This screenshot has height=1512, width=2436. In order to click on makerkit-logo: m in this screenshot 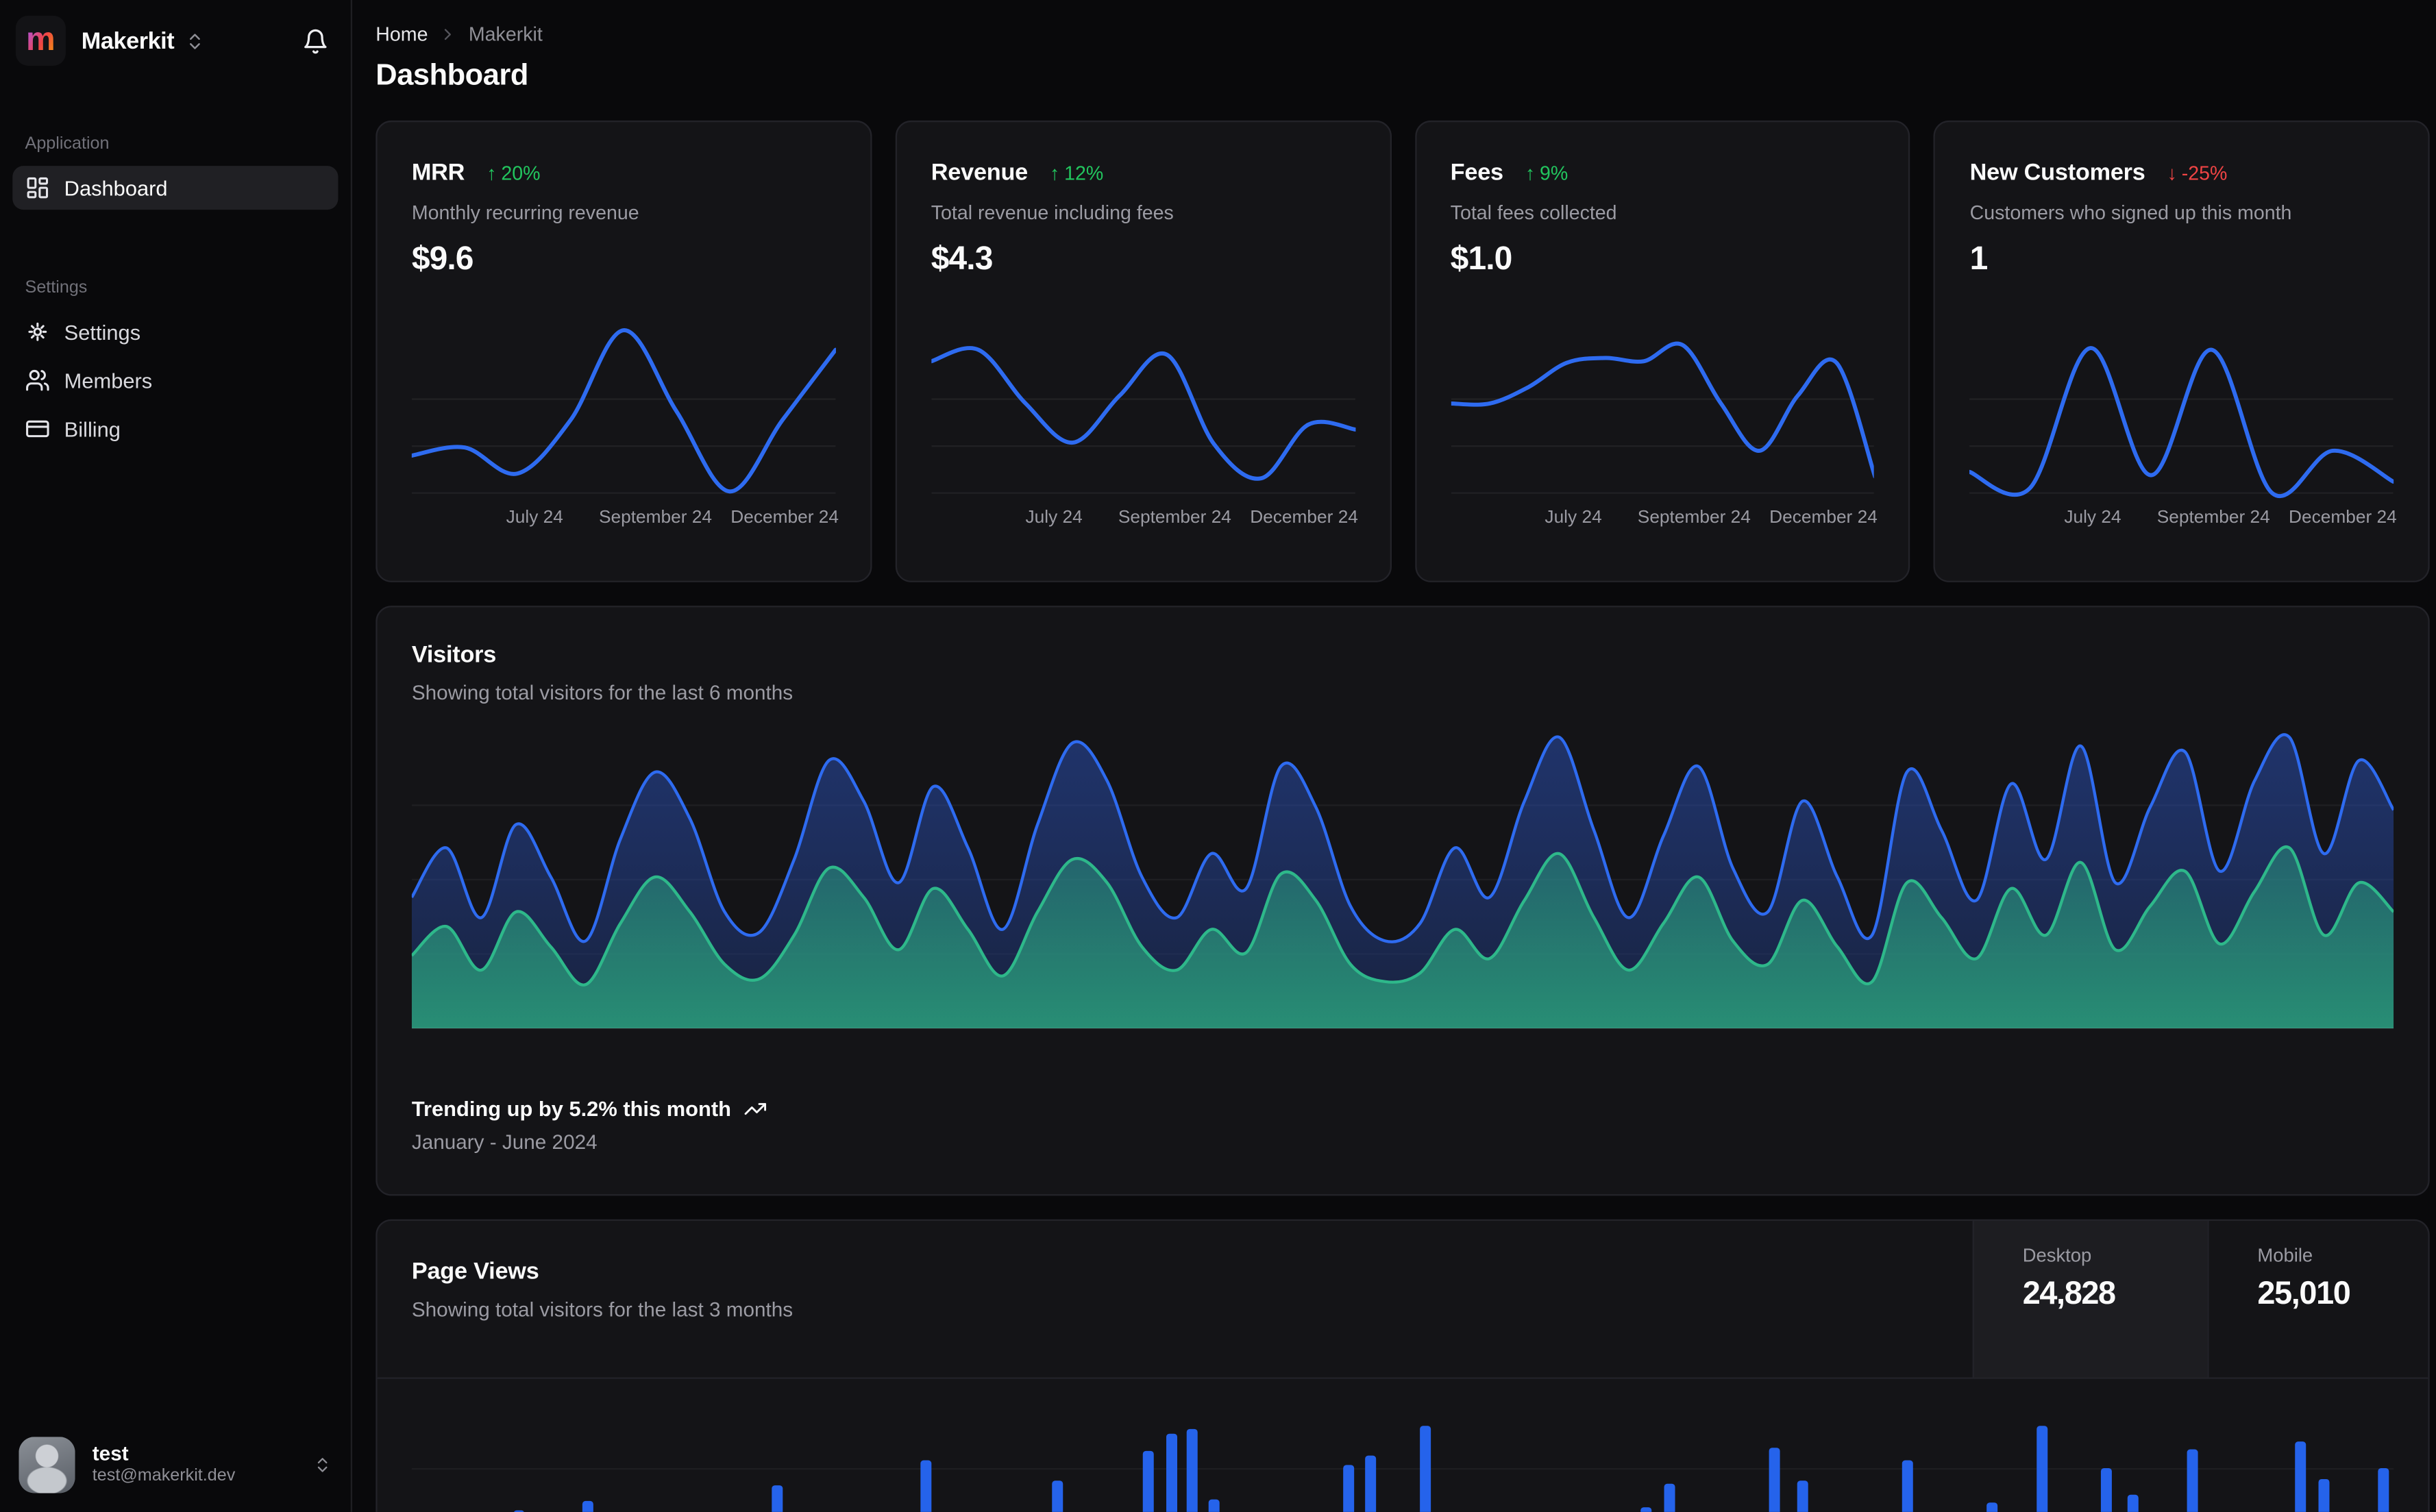, I will do `click(40, 41)`.